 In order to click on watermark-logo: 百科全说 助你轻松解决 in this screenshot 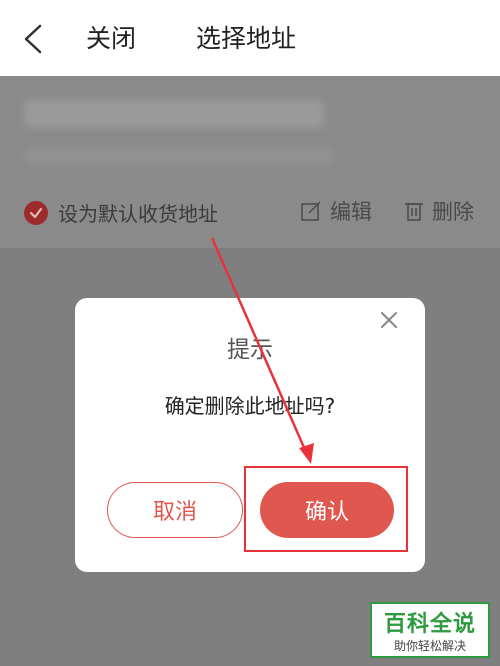, I will do `click(430, 630)`.